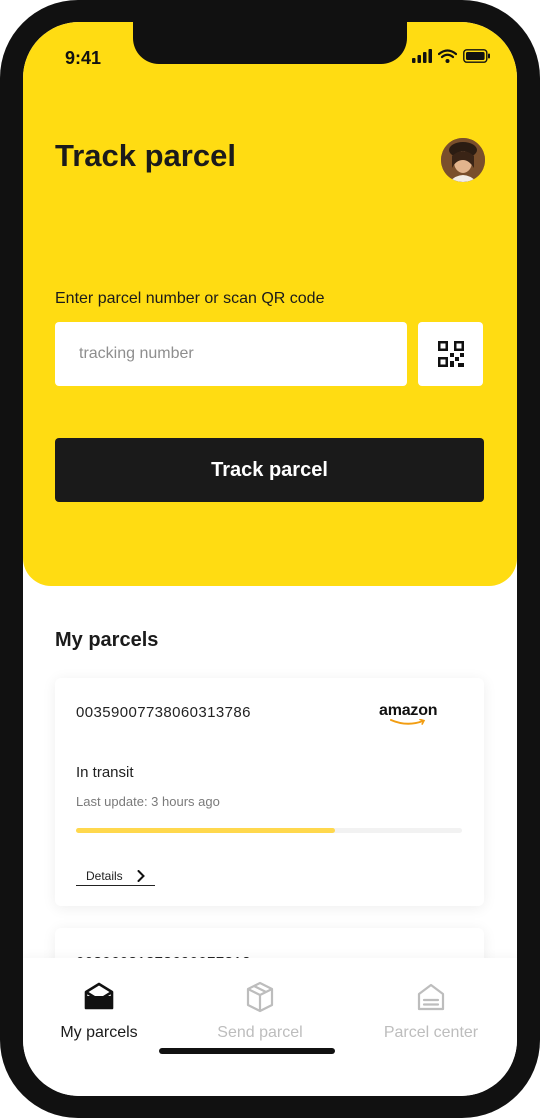  I want to click on package-icon, so click(260, 997).